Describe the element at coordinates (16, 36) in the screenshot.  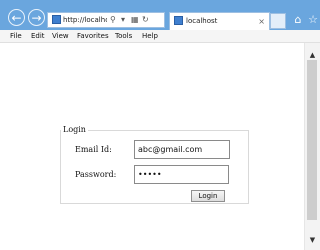
I see `menu-file: File` at that location.